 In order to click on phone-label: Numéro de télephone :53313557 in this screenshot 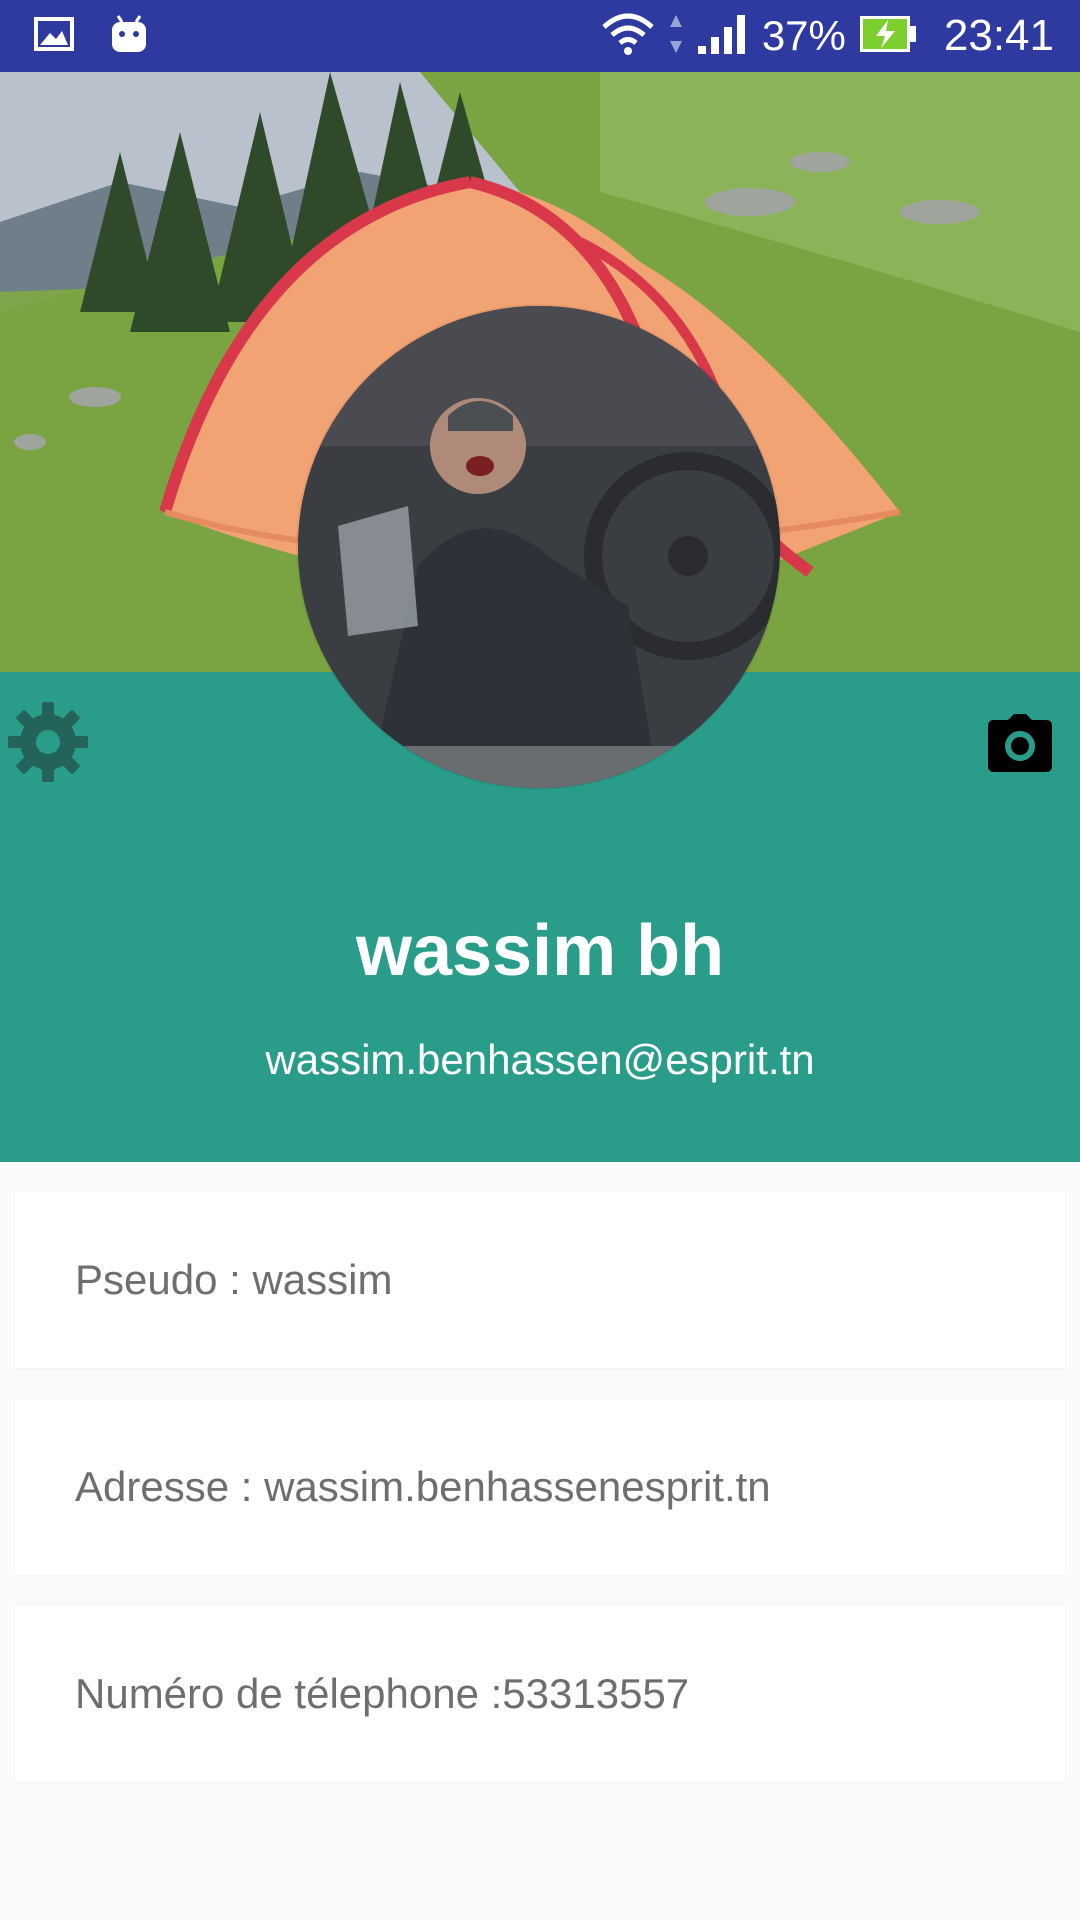, I will do `click(382, 1693)`.